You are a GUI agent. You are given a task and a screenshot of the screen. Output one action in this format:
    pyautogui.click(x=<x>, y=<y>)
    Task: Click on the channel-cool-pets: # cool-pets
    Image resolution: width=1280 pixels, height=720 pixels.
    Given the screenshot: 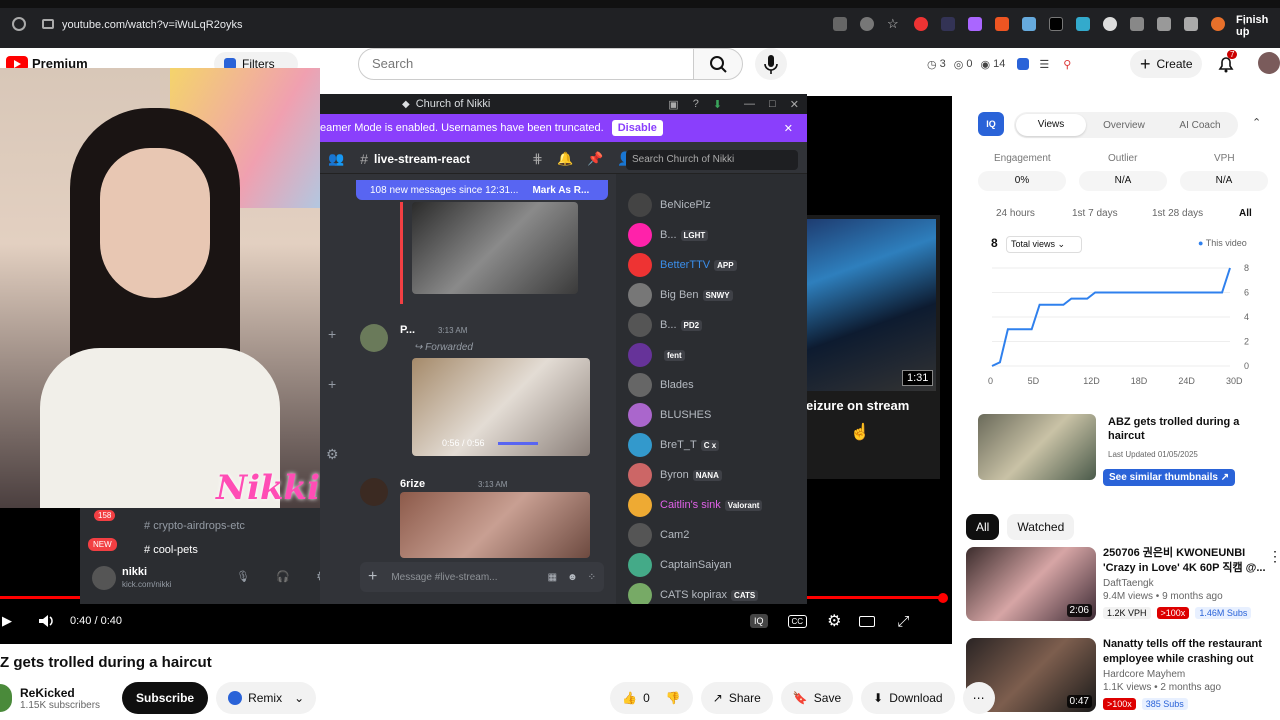 What is the action you would take?
    pyautogui.click(x=171, y=550)
    